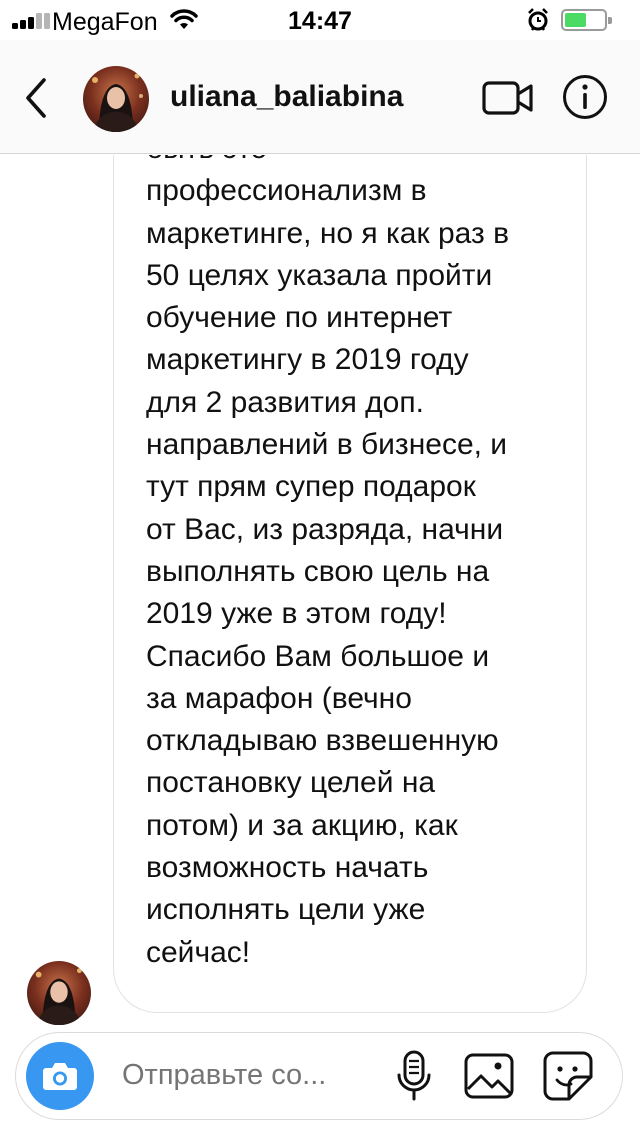  I want to click on message-line: направлений в бизнесе, и, so click(327, 445).